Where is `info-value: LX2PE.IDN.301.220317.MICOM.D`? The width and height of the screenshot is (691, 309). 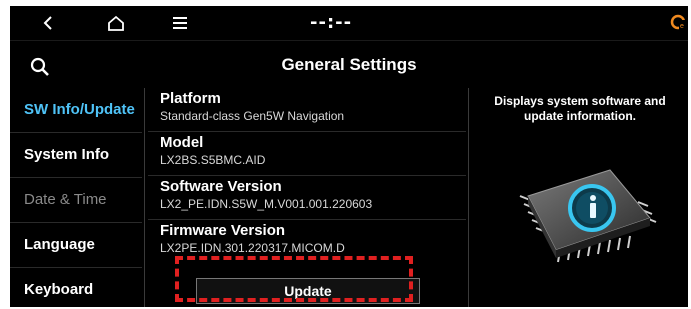 info-value: LX2PE.IDN.301.220317.MICOM.D is located at coordinates (252, 248).